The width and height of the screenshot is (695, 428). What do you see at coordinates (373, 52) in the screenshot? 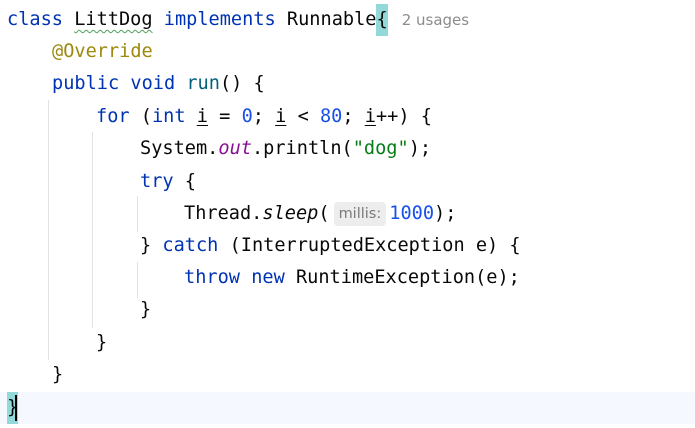
I see `code-line-annotation: @Override` at bounding box center [373, 52].